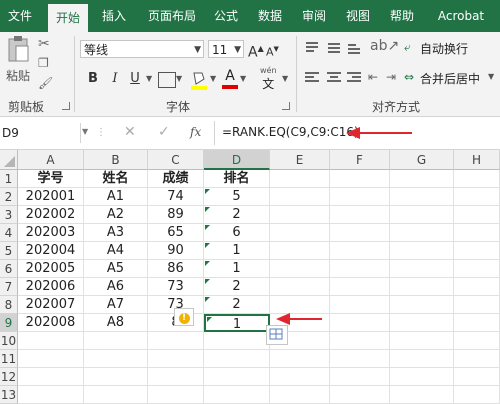 This screenshot has height=404, width=500. What do you see at coordinates (270, 16) in the screenshot?
I see `tab-data: 数据` at bounding box center [270, 16].